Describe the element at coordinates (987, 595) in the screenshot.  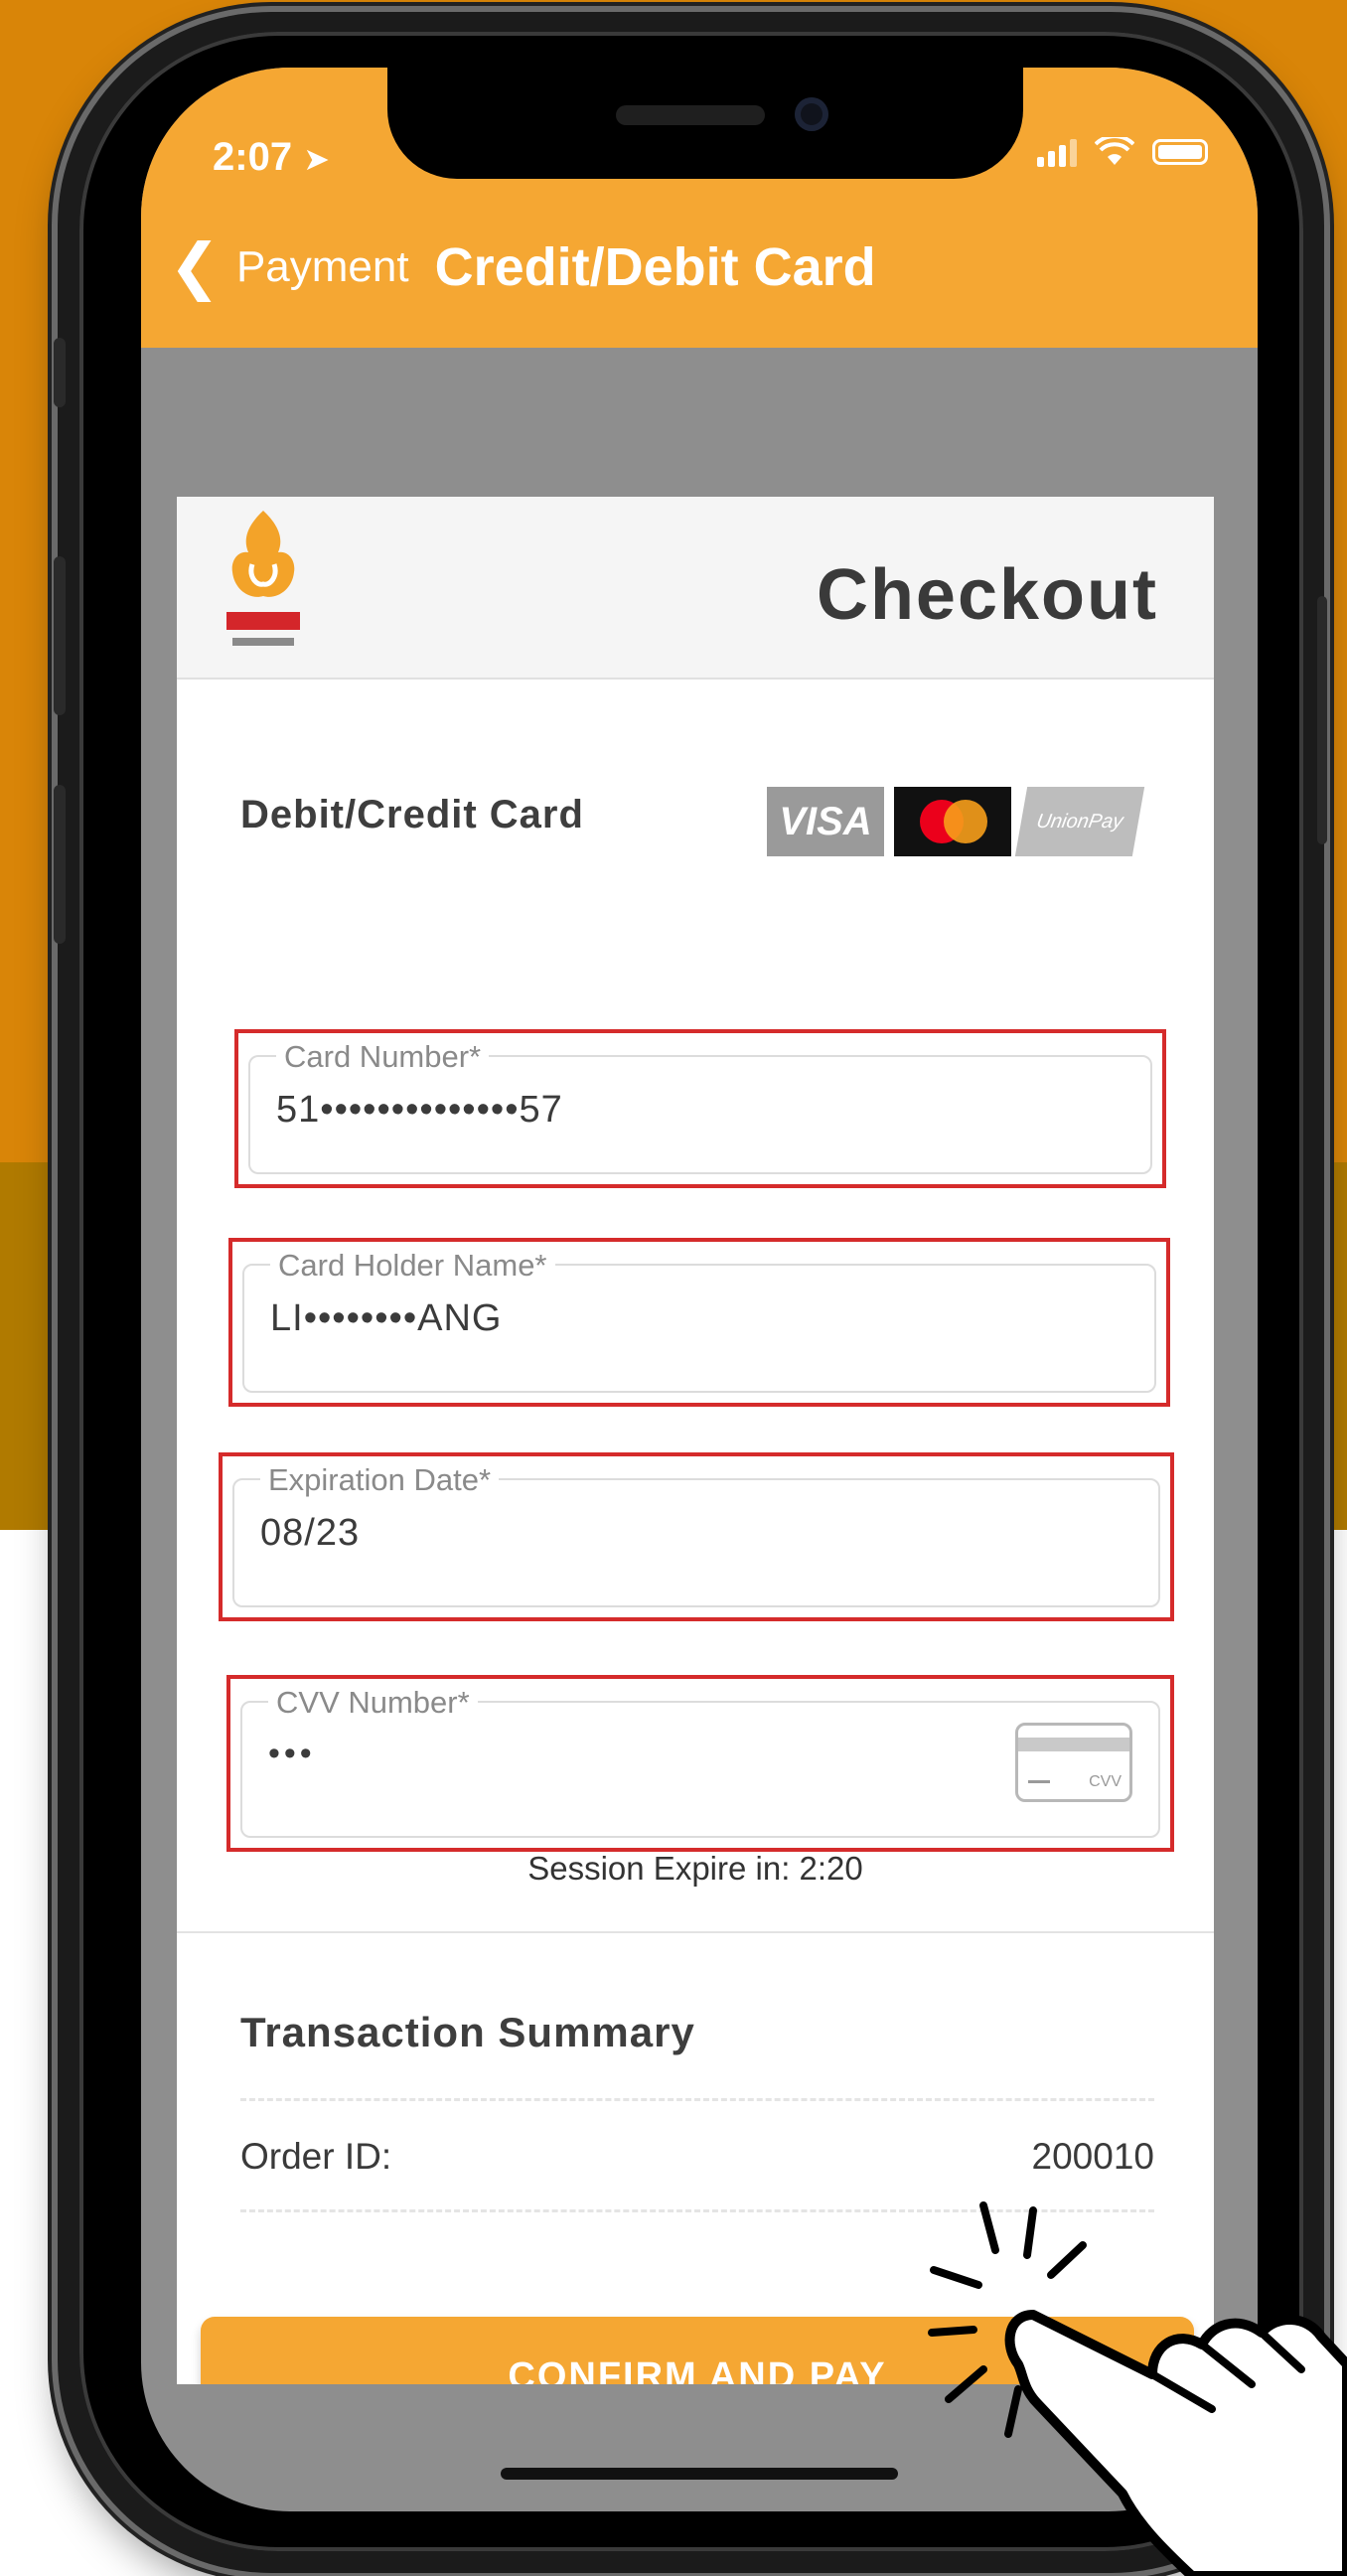
I see `checkout-title: Checkout` at that location.